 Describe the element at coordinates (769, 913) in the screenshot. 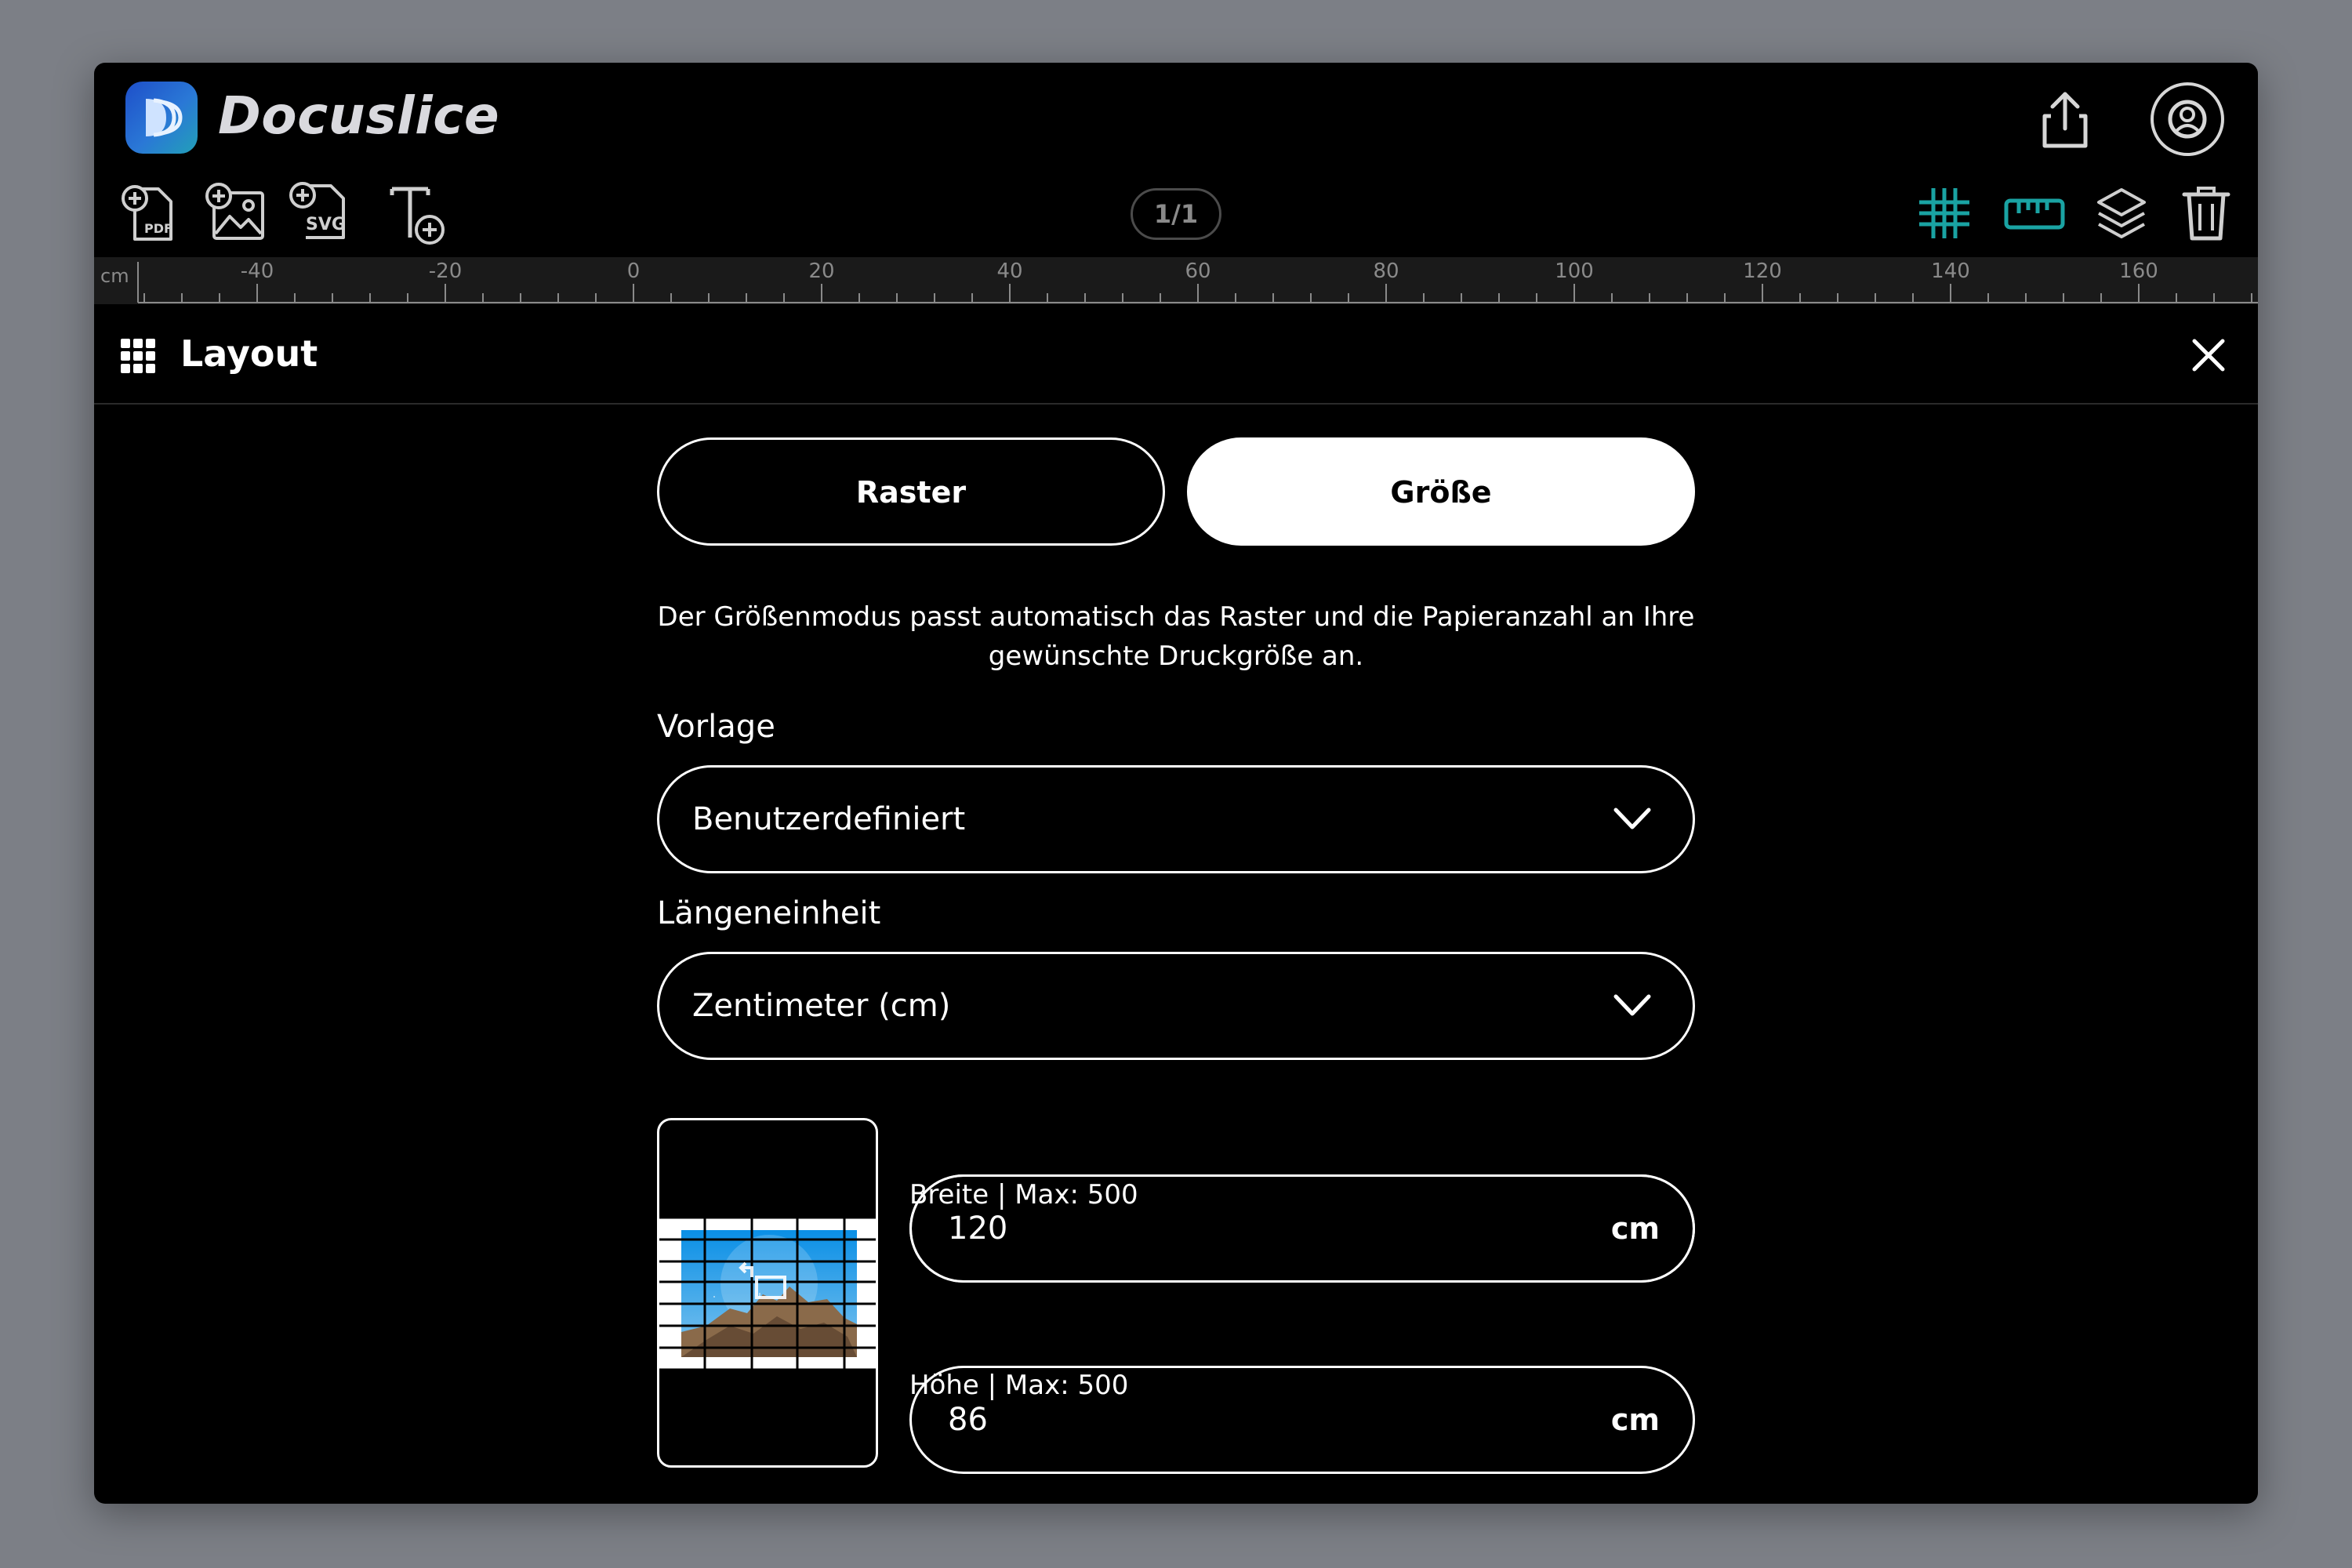

I see `unit-label: Längeneinheit` at that location.